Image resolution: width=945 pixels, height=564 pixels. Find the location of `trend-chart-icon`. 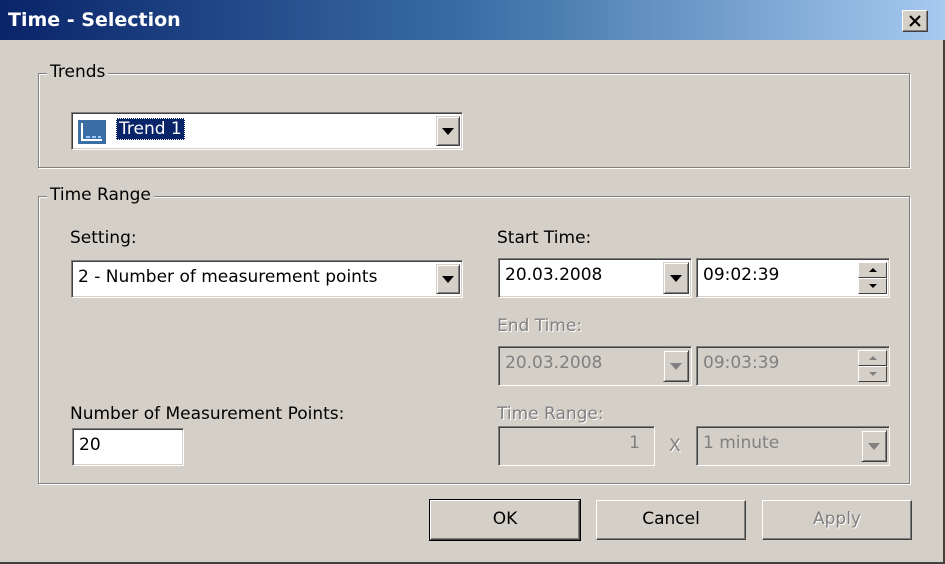

trend-chart-icon is located at coordinates (92, 132).